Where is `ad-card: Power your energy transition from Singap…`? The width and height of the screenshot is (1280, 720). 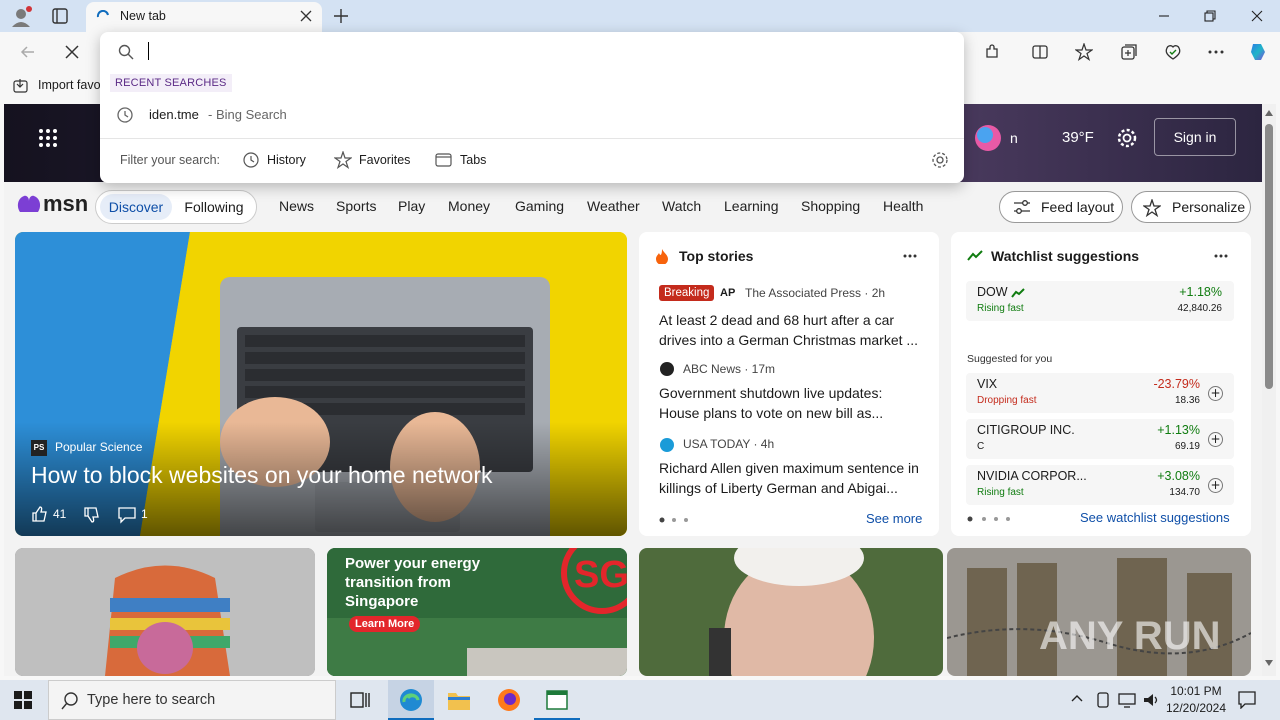 ad-card: Power your energy transition from Singap… is located at coordinates (477, 612).